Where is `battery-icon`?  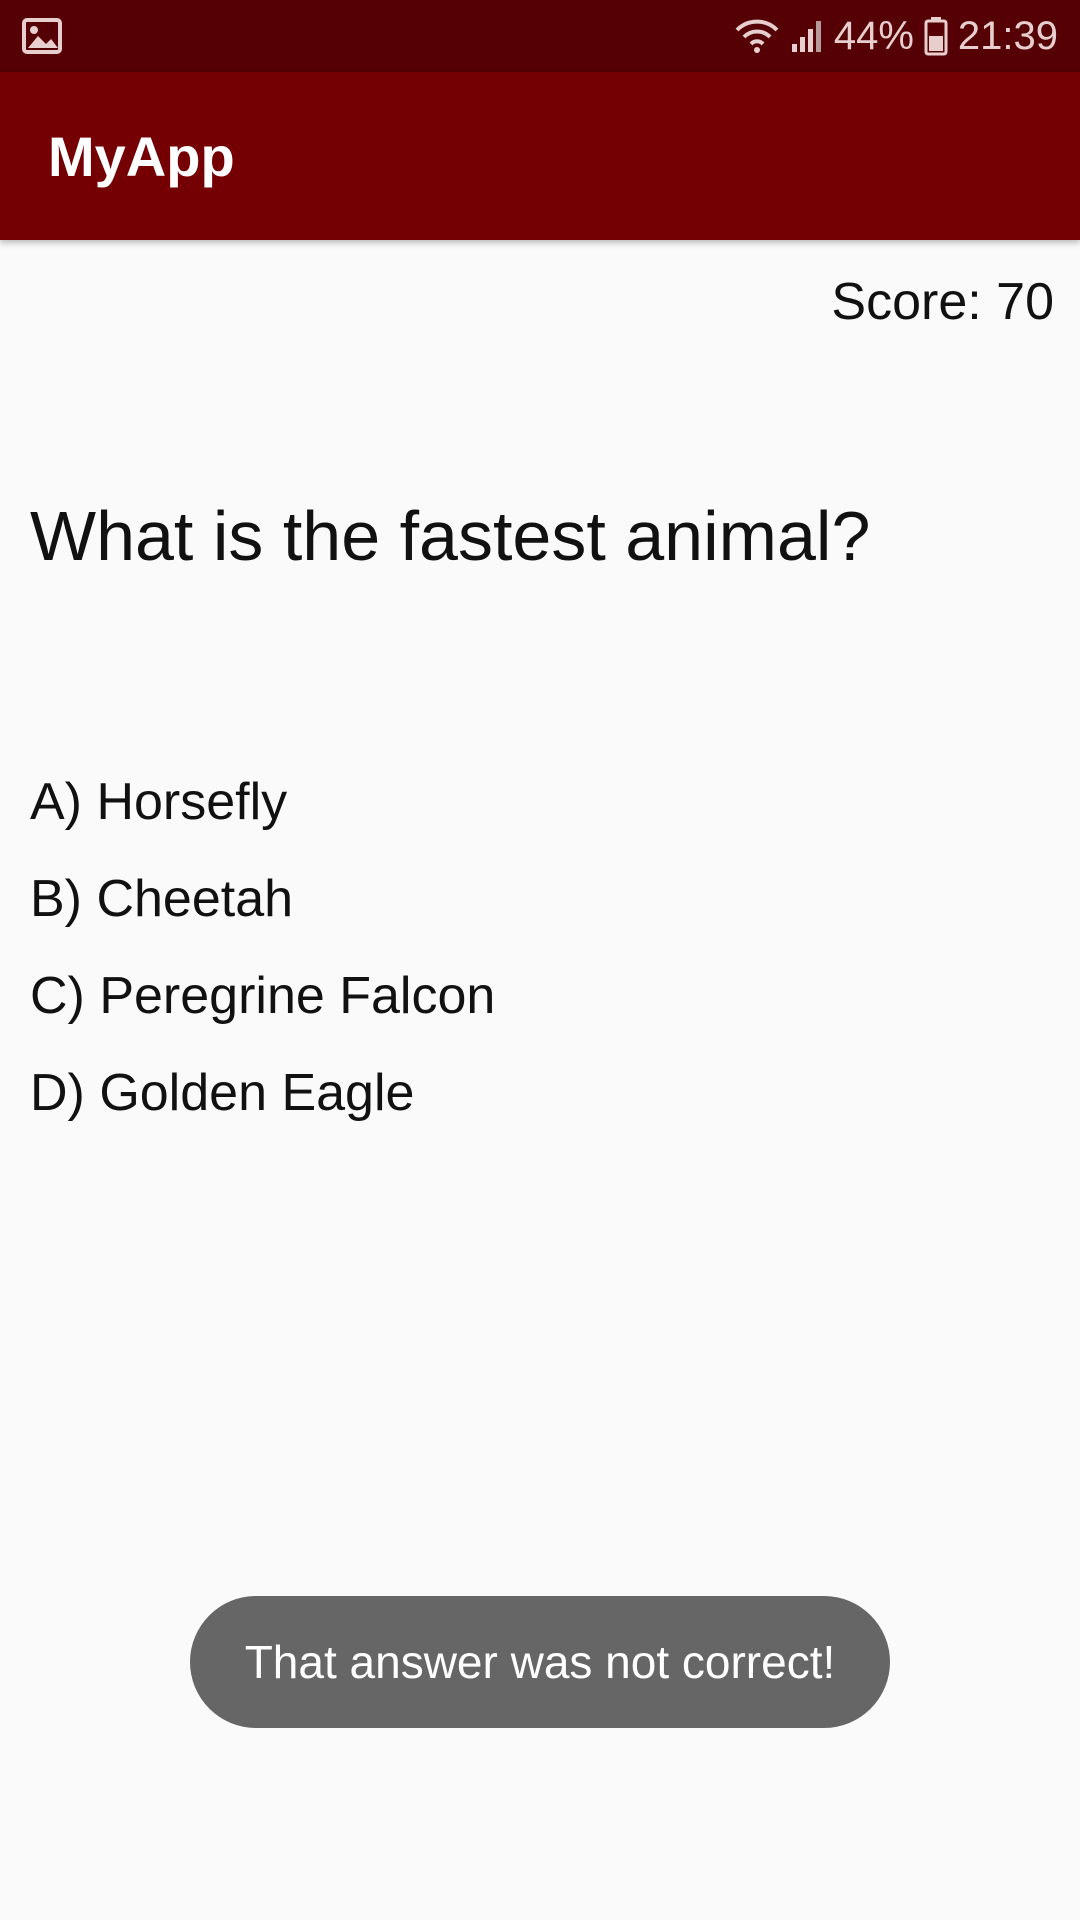 battery-icon is located at coordinates (936, 36).